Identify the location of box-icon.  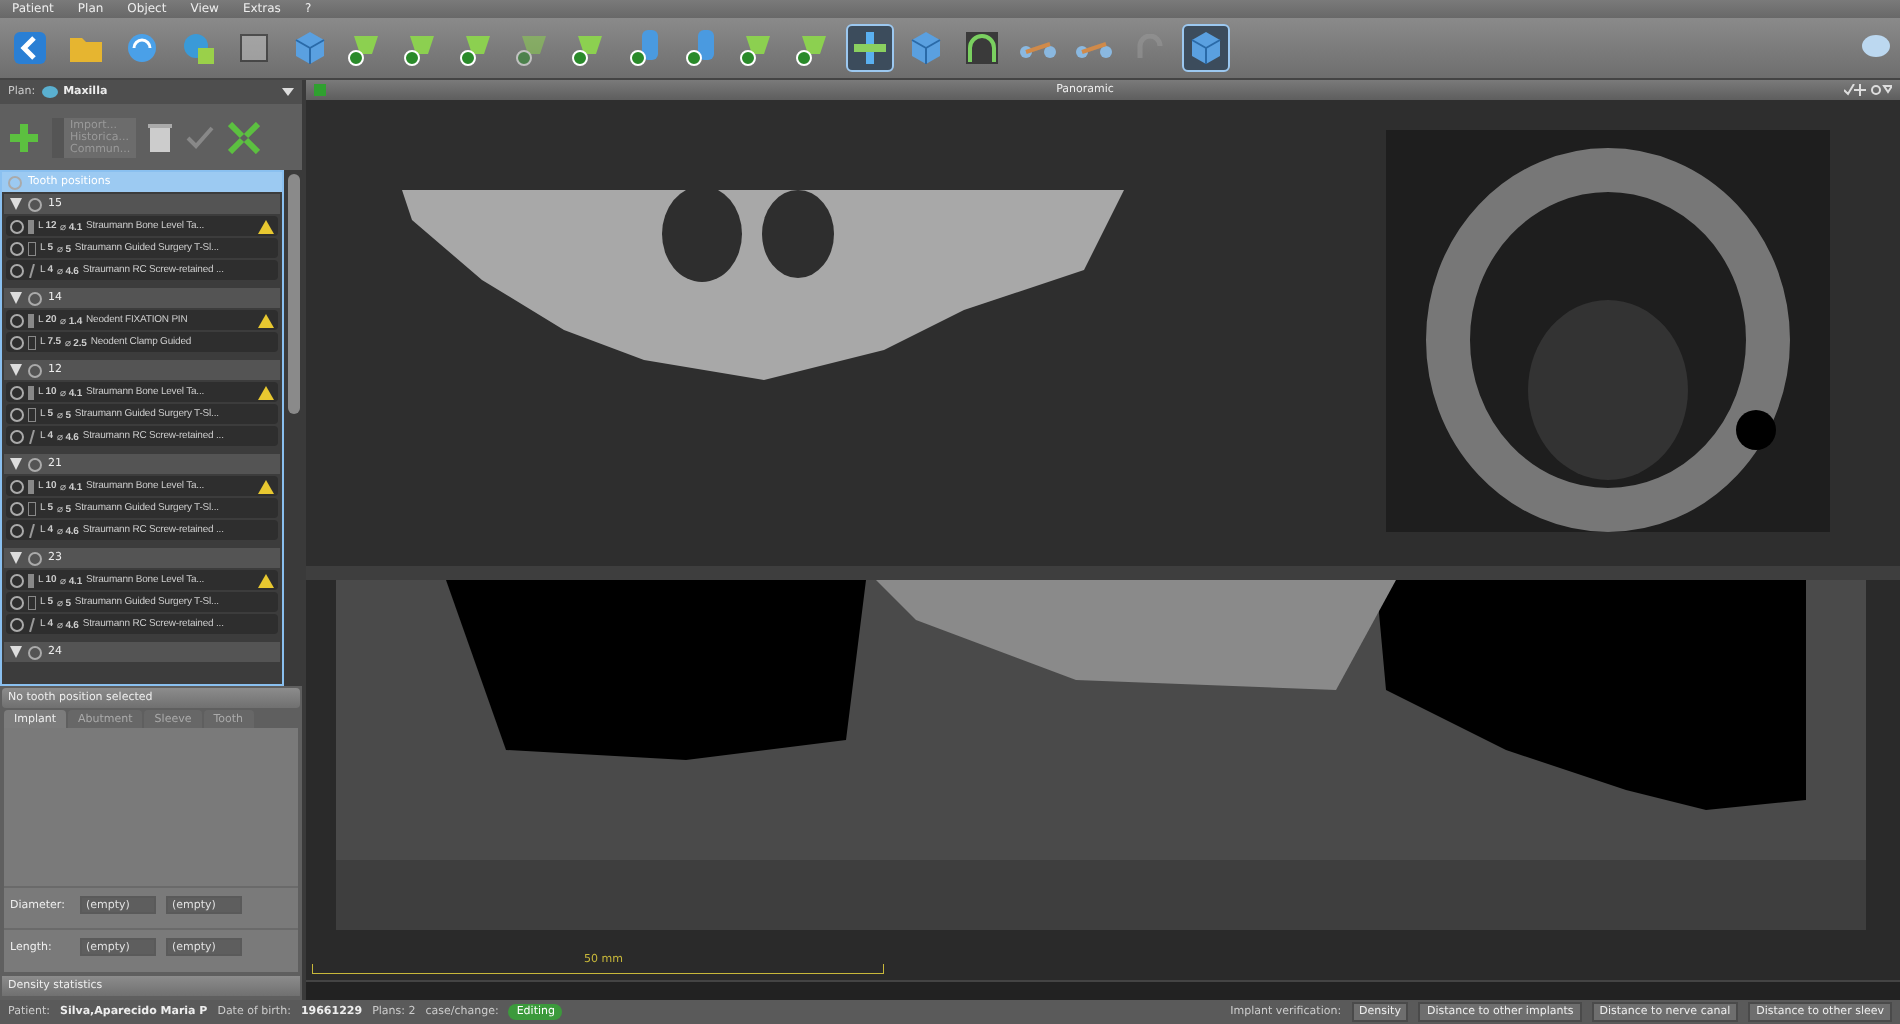
(254, 48).